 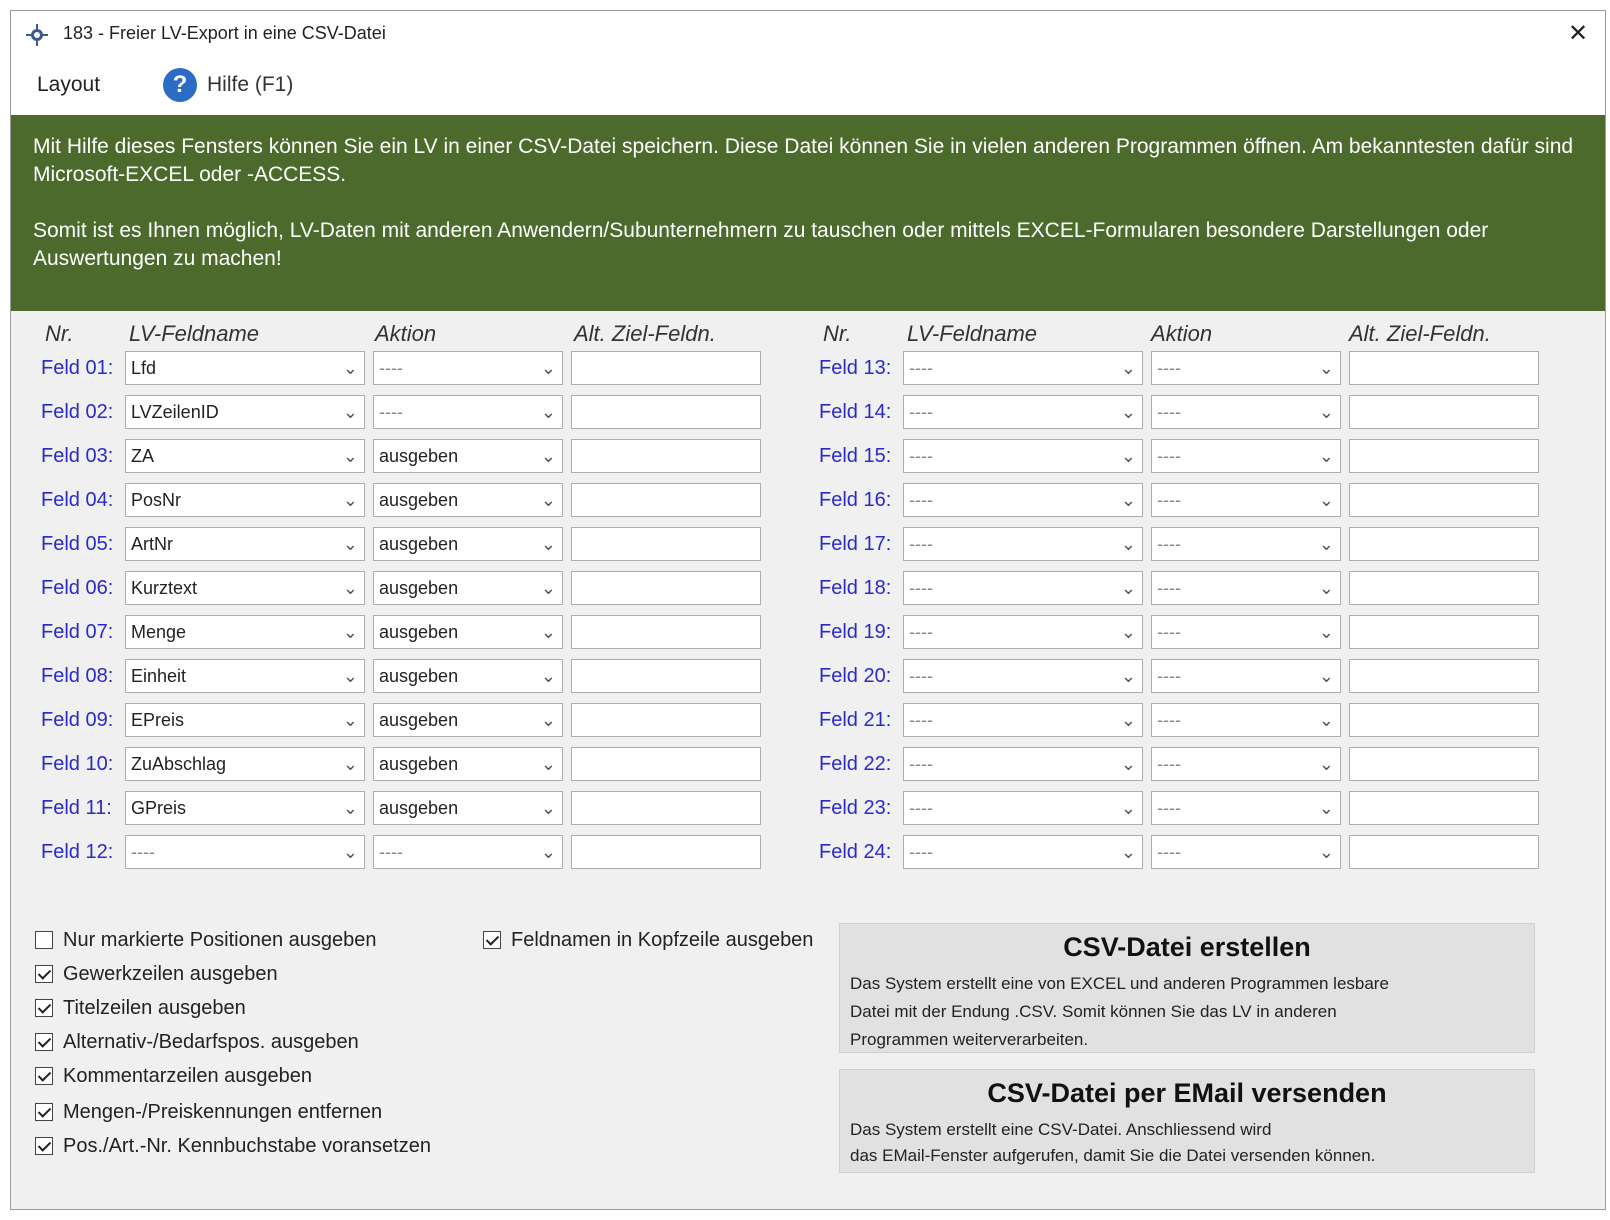 What do you see at coordinates (224, 33) in the screenshot?
I see `window-title: 183 - Freier LV-Export in eine CSV-Datei` at bounding box center [224, 33].